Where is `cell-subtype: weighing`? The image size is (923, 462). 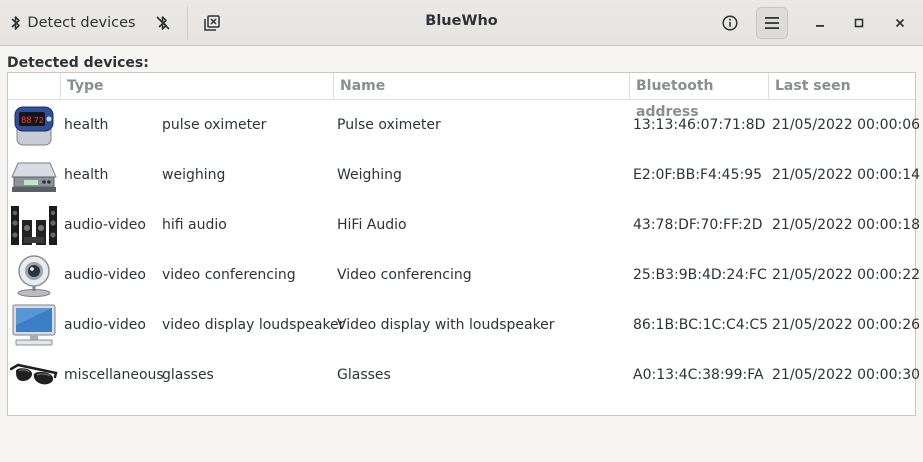 cell-subtype: weighing is located at coordinates (194, 175).